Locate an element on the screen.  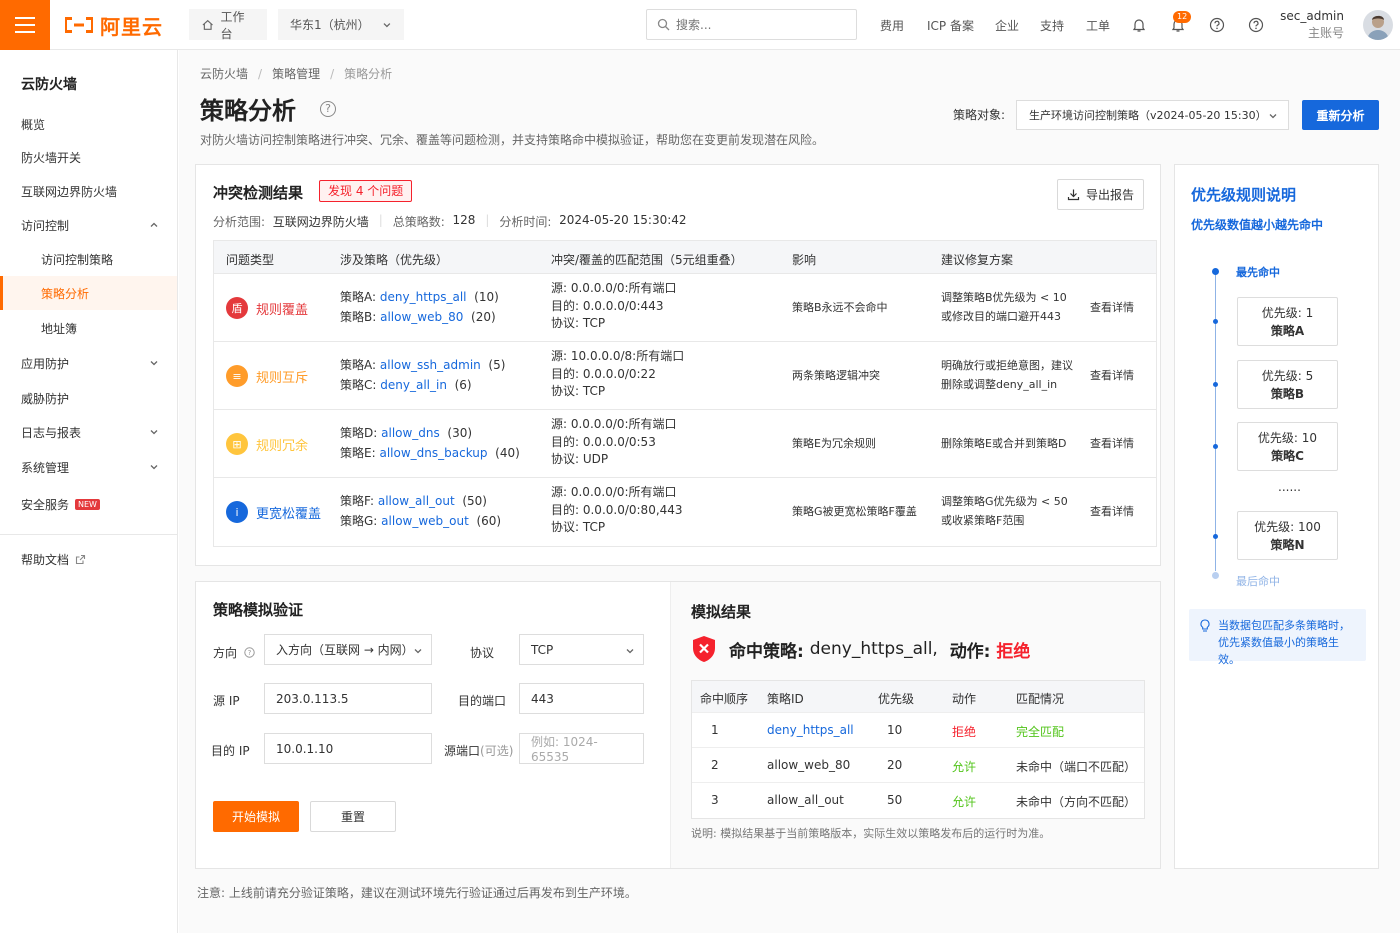
policy-link: allow_ssh_admin is located at coordinates (430, 365).